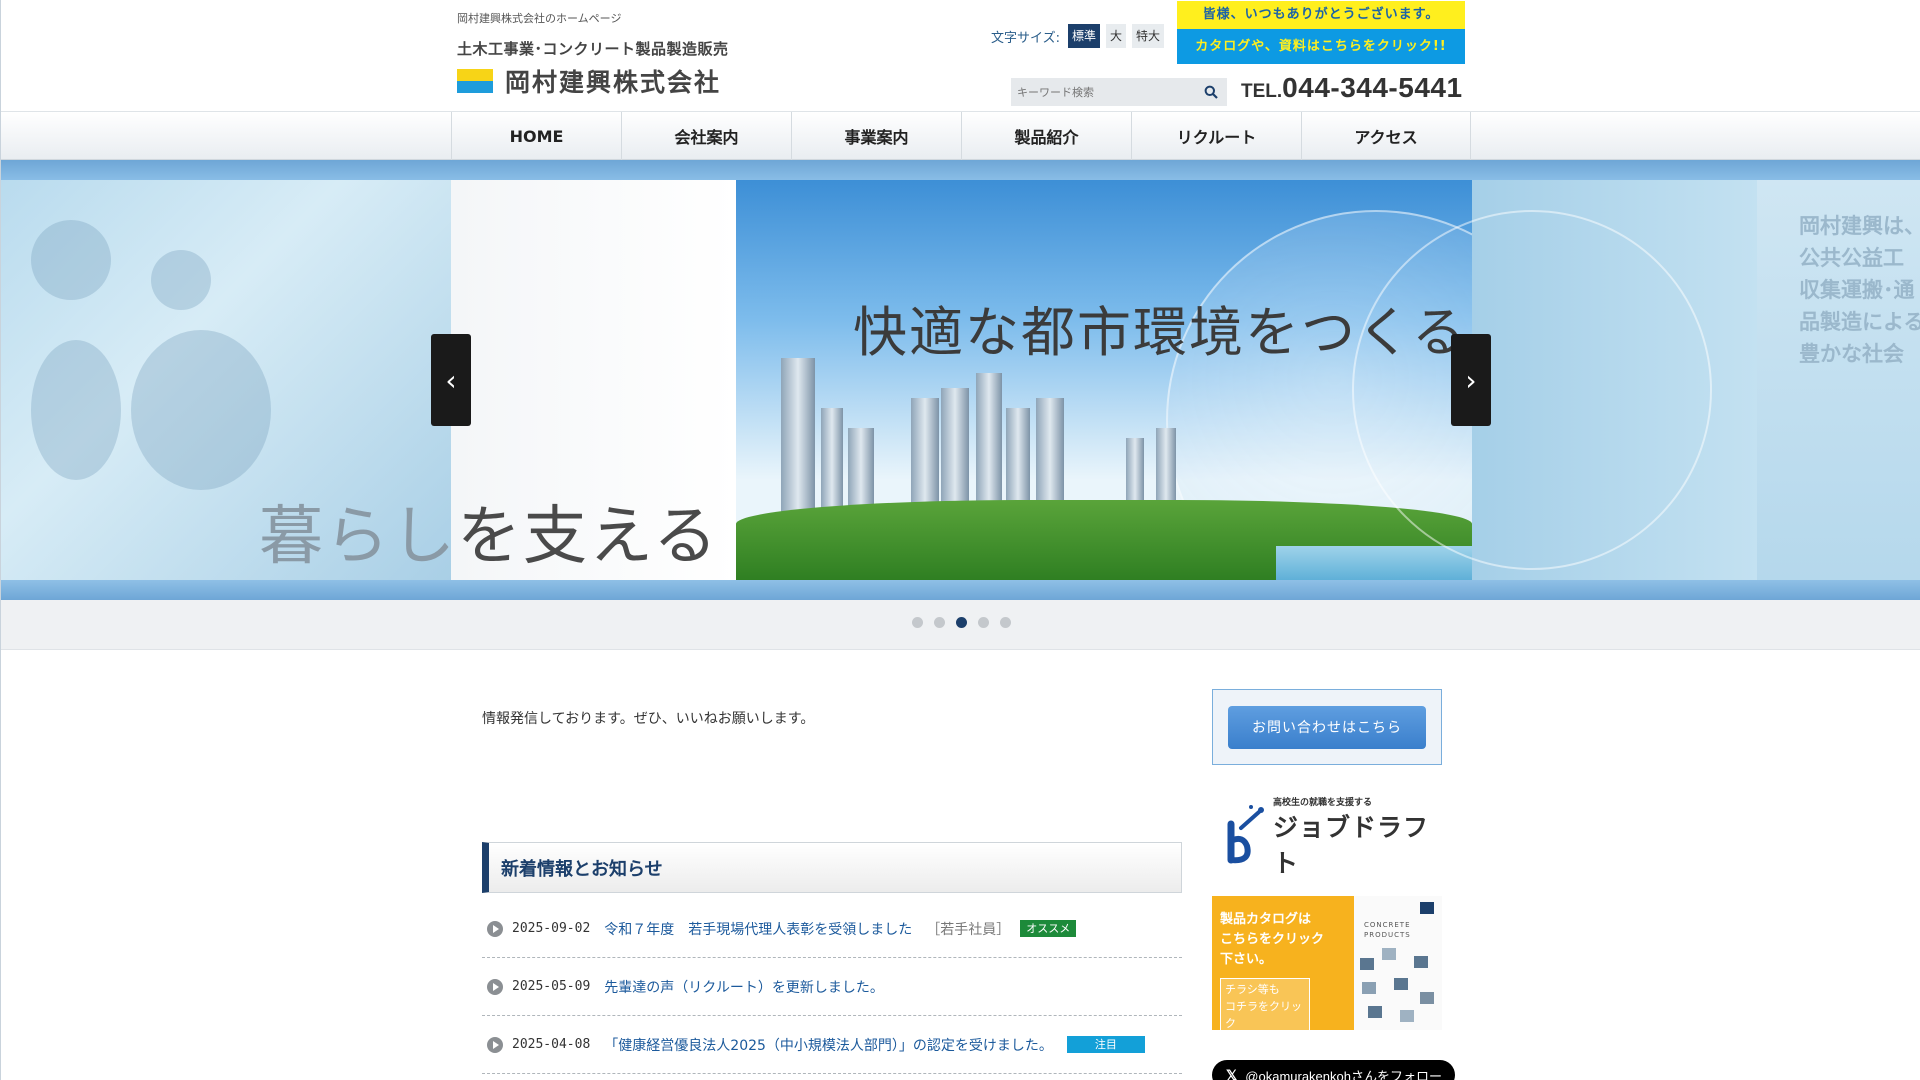  Describe the element at coordinates (1851, 354) in the screenshot. I see `slide-far-text-line: 豊かな社会` at that location.